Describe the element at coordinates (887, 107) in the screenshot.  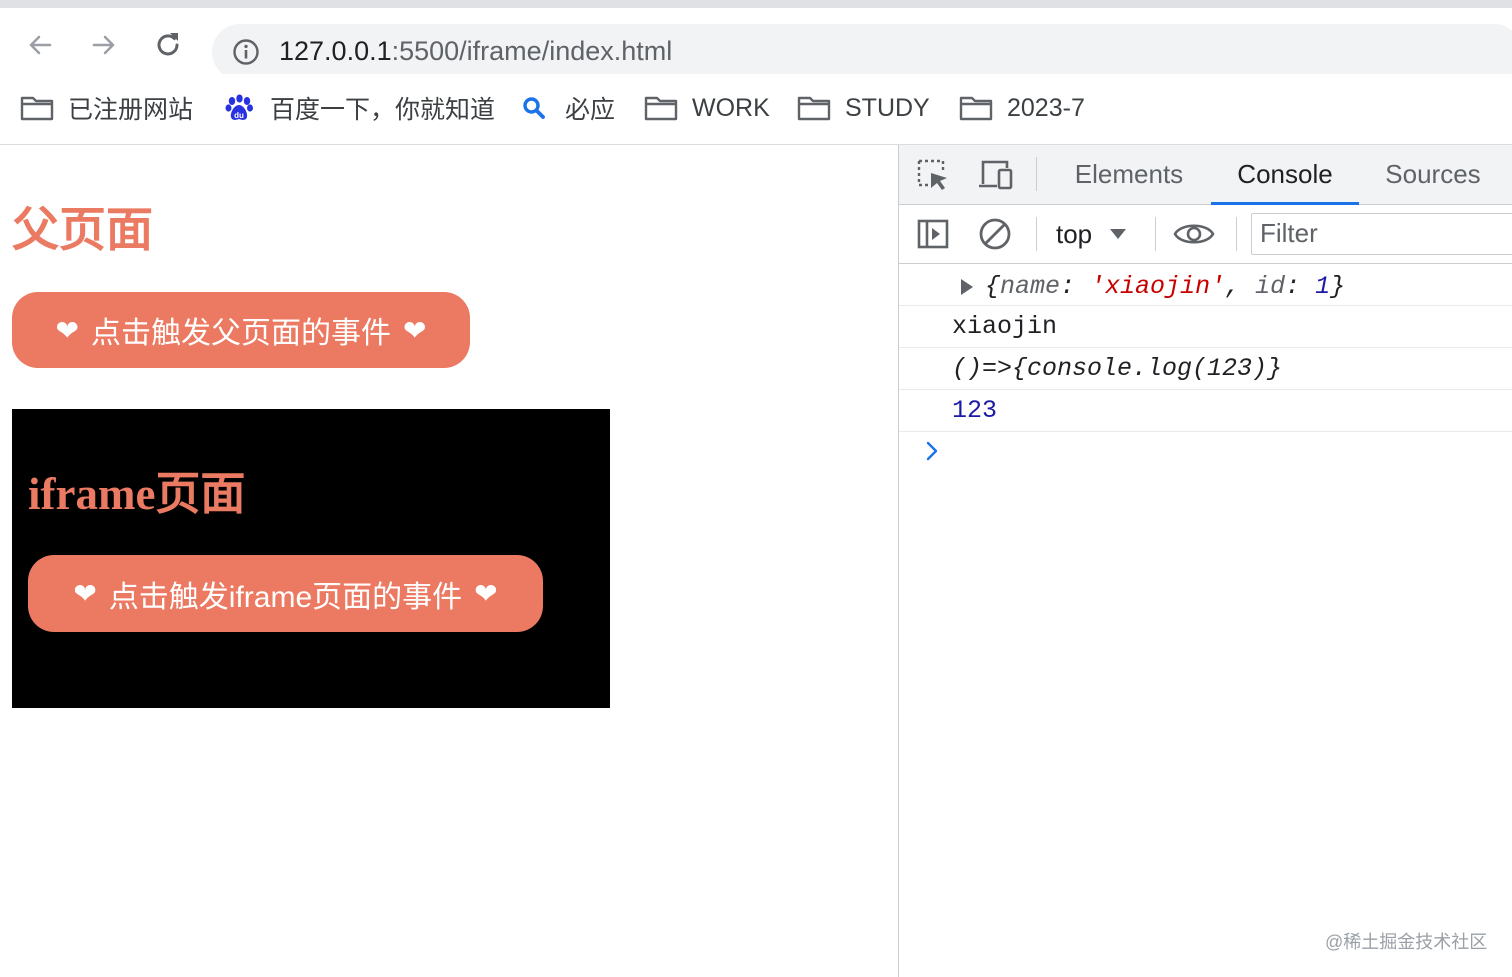
I see `bookmark-label: STUDY` at that location.